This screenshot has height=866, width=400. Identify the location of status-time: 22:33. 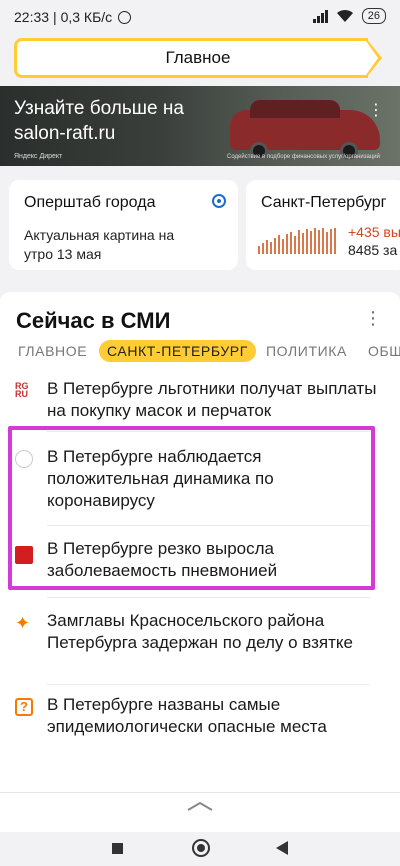
(32, 17).